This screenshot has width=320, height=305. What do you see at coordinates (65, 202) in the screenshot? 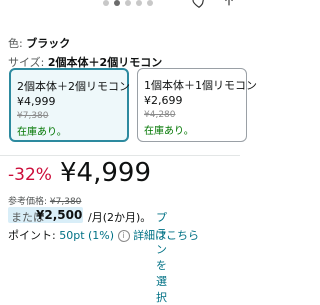
I see `reference-value: ¥7,380` at bounding box center [65, 202].